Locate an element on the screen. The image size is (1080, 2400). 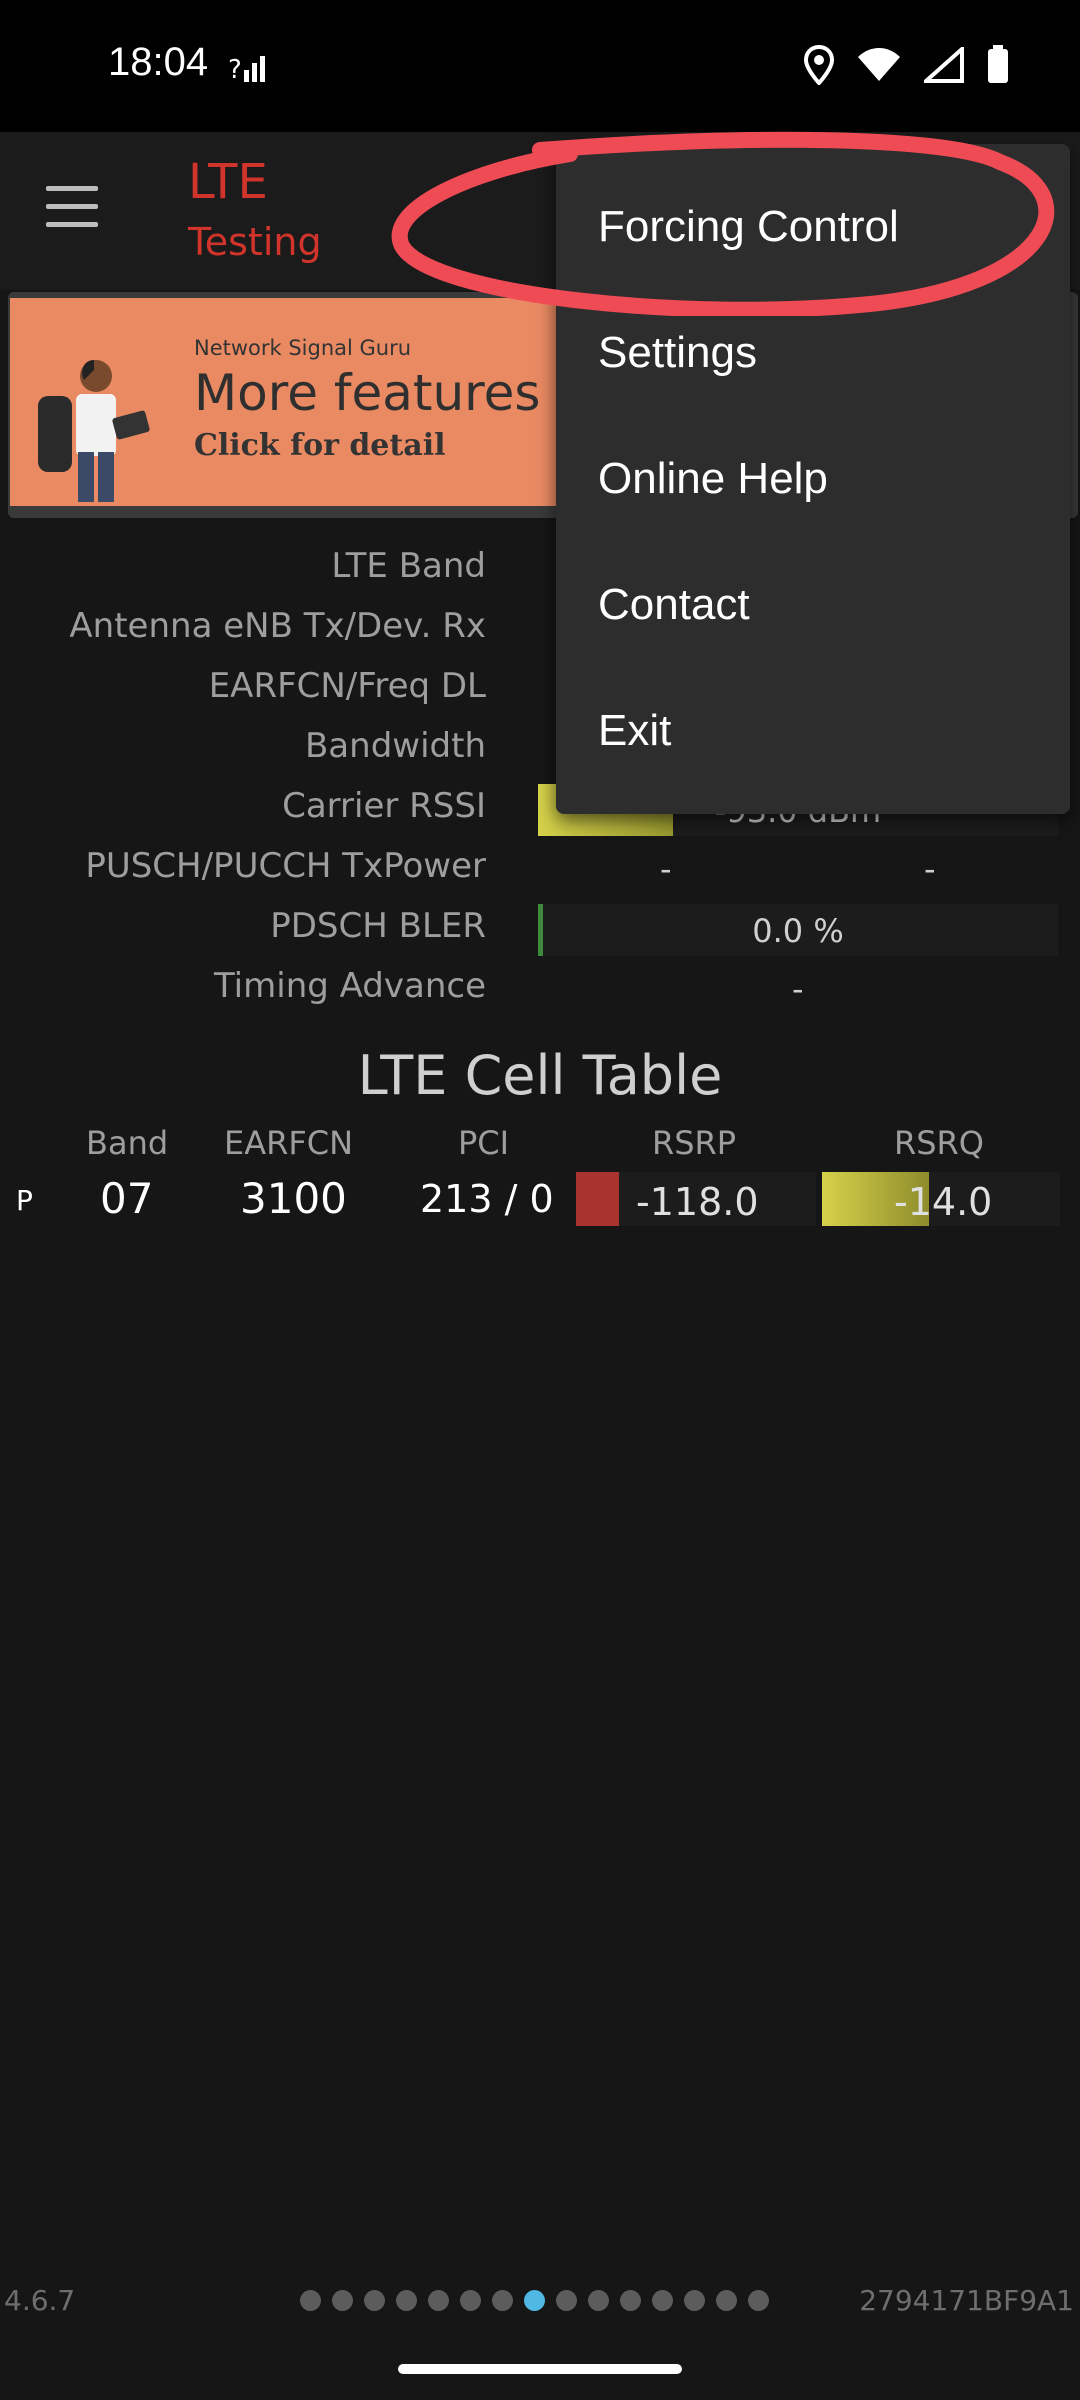
cellular-icon is located at coordinates (944, 65).